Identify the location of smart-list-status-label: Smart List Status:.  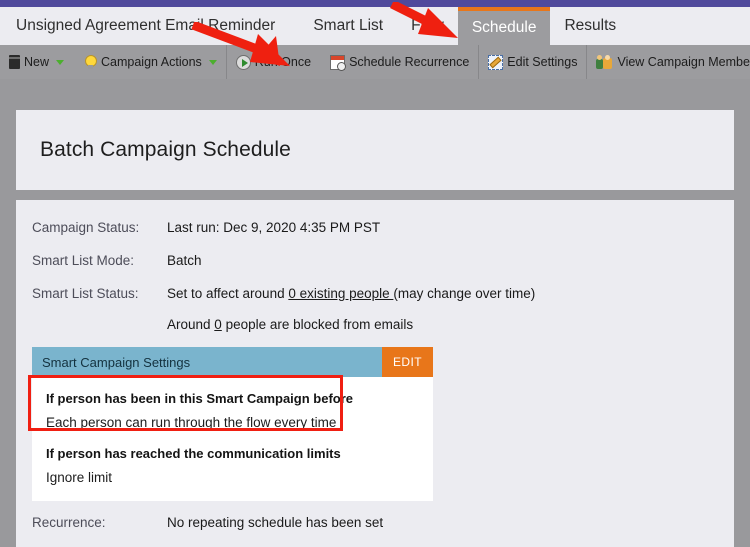
(85, 293).